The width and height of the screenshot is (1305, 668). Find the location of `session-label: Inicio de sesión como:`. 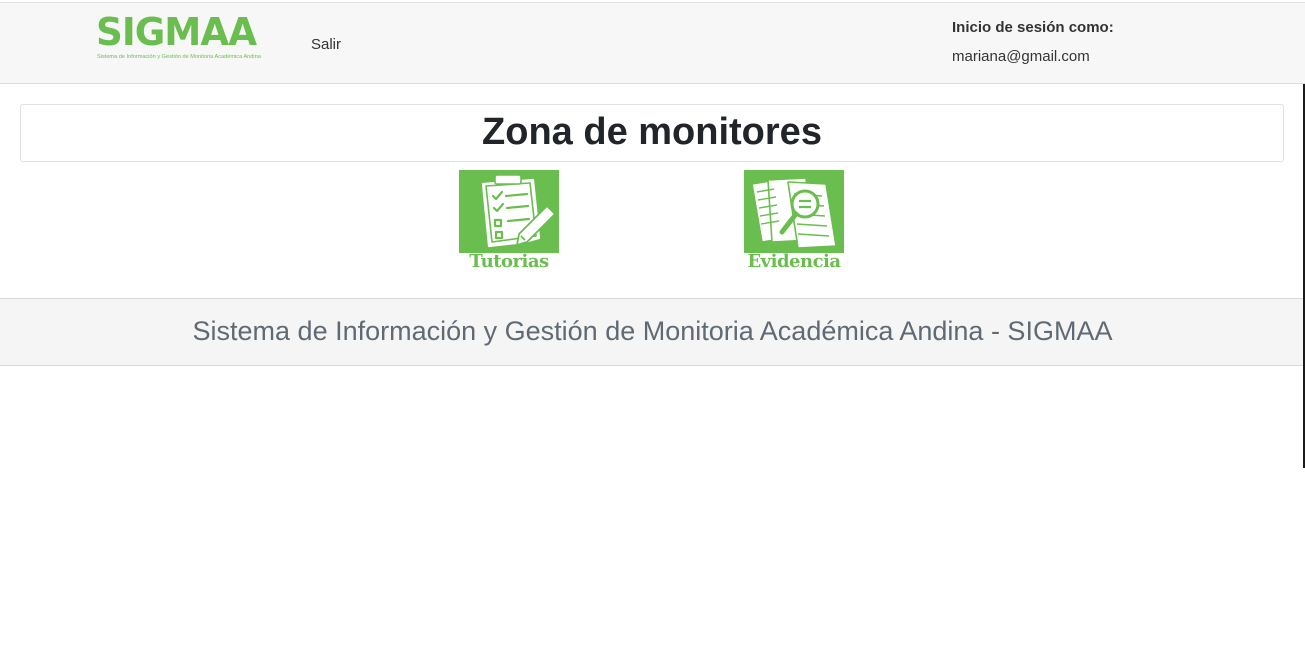

session-label: Inicio de sesión como: is located at coordinates (1033, 27).